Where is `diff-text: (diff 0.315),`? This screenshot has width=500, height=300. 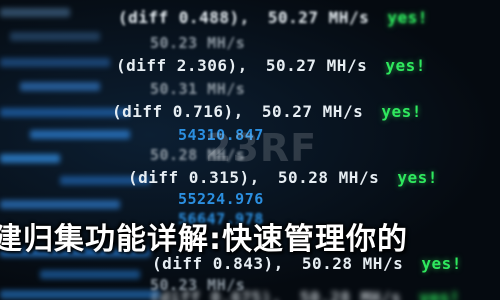
diff-text: (diff 0.315), is located at coordinates (194, 177).